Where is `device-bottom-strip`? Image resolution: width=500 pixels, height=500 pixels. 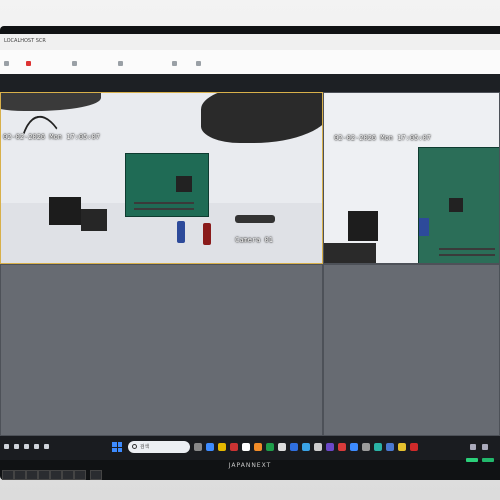
device-bottom-strip is located at coordinates (250, 474).